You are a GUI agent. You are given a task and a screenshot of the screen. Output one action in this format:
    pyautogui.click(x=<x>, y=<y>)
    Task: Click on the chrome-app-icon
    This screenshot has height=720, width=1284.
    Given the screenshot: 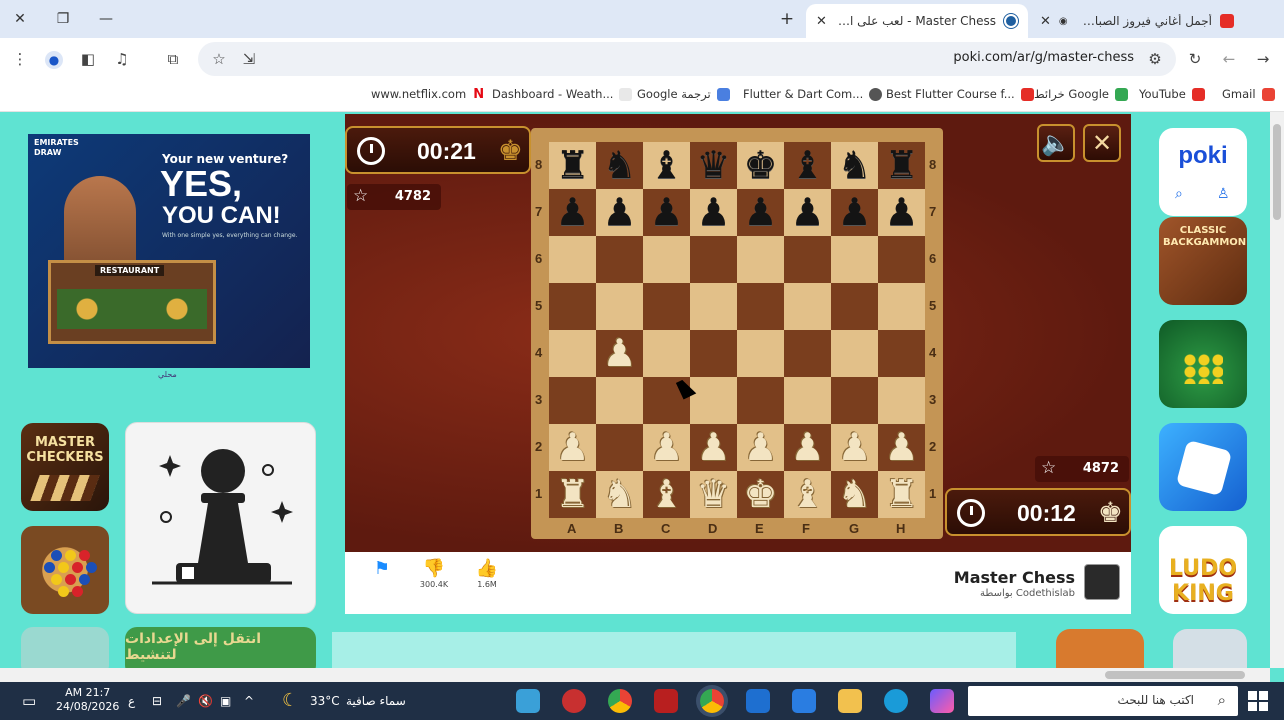 What is the action you would take?
    pyautogui.click(x=620, y=701)
    